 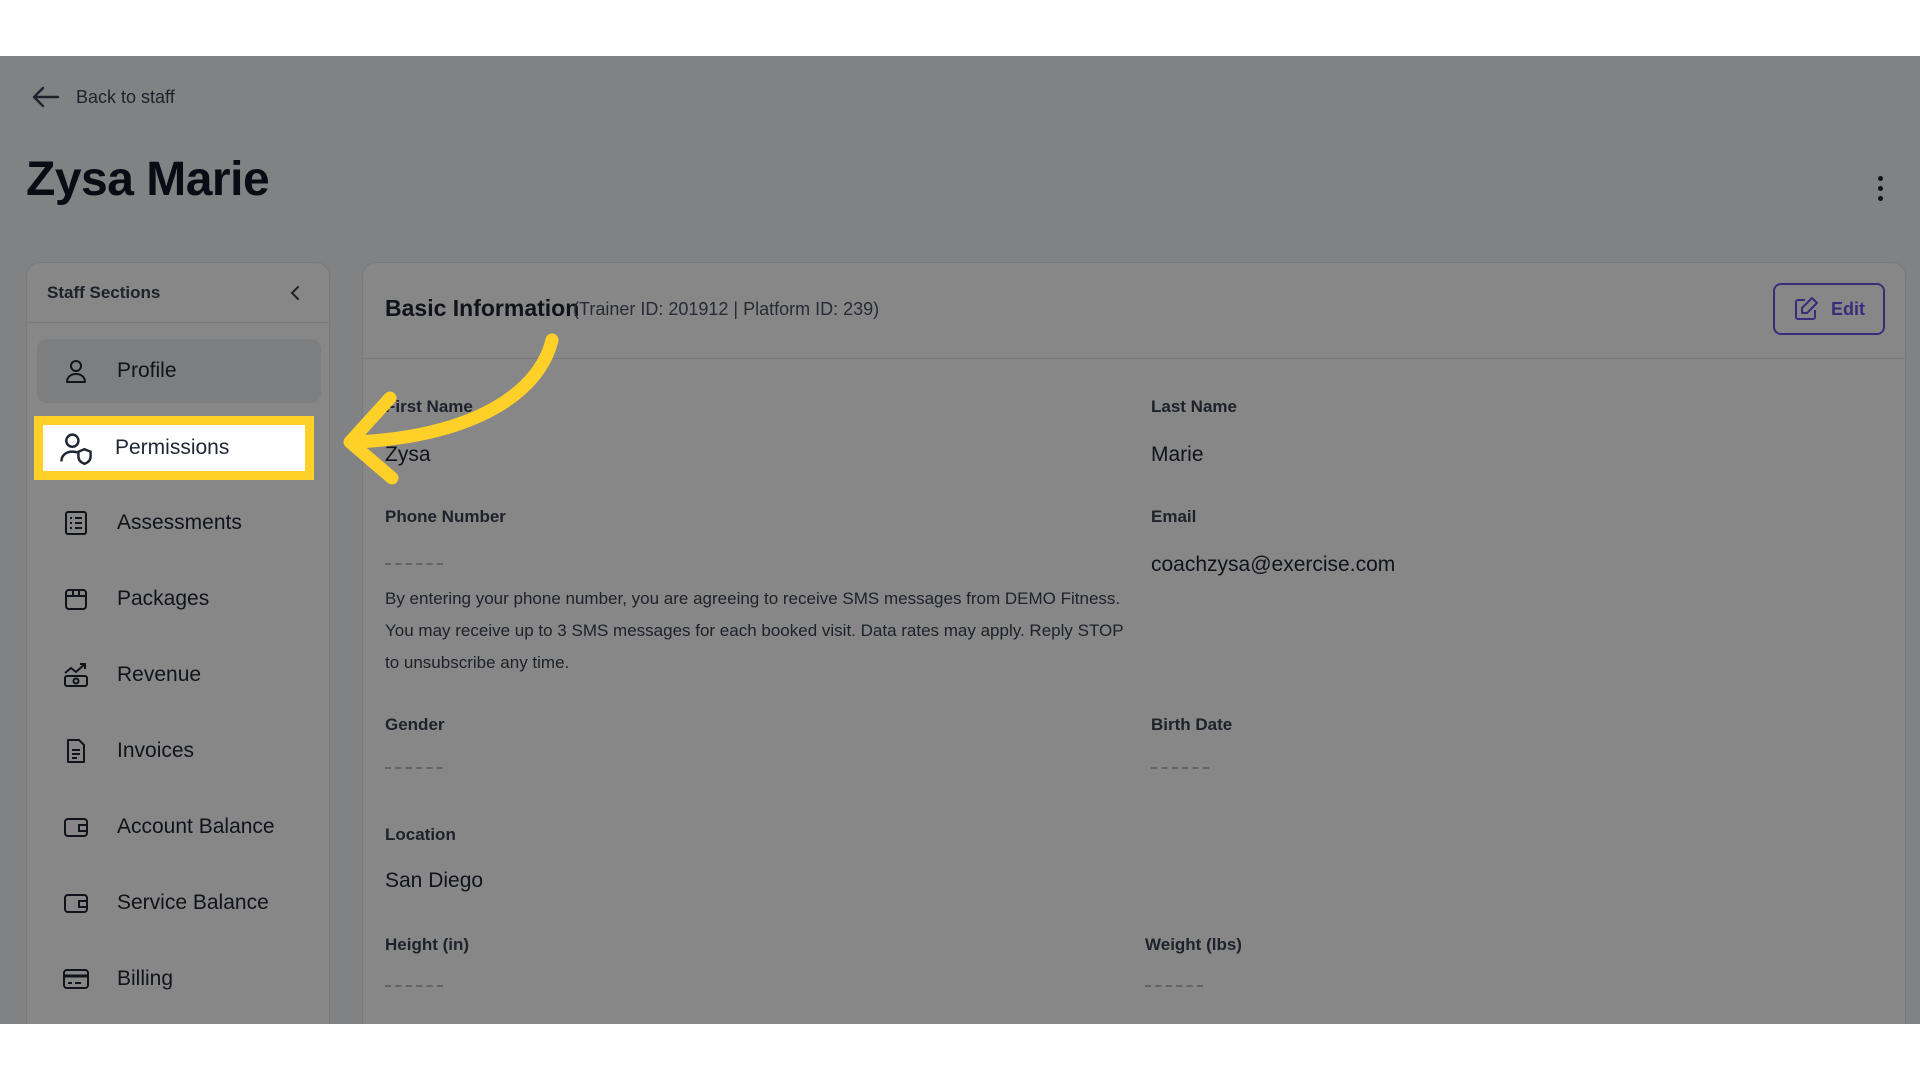 I want to click on highlighted-permissions-label: Permissions, so click(x=172, y=447).